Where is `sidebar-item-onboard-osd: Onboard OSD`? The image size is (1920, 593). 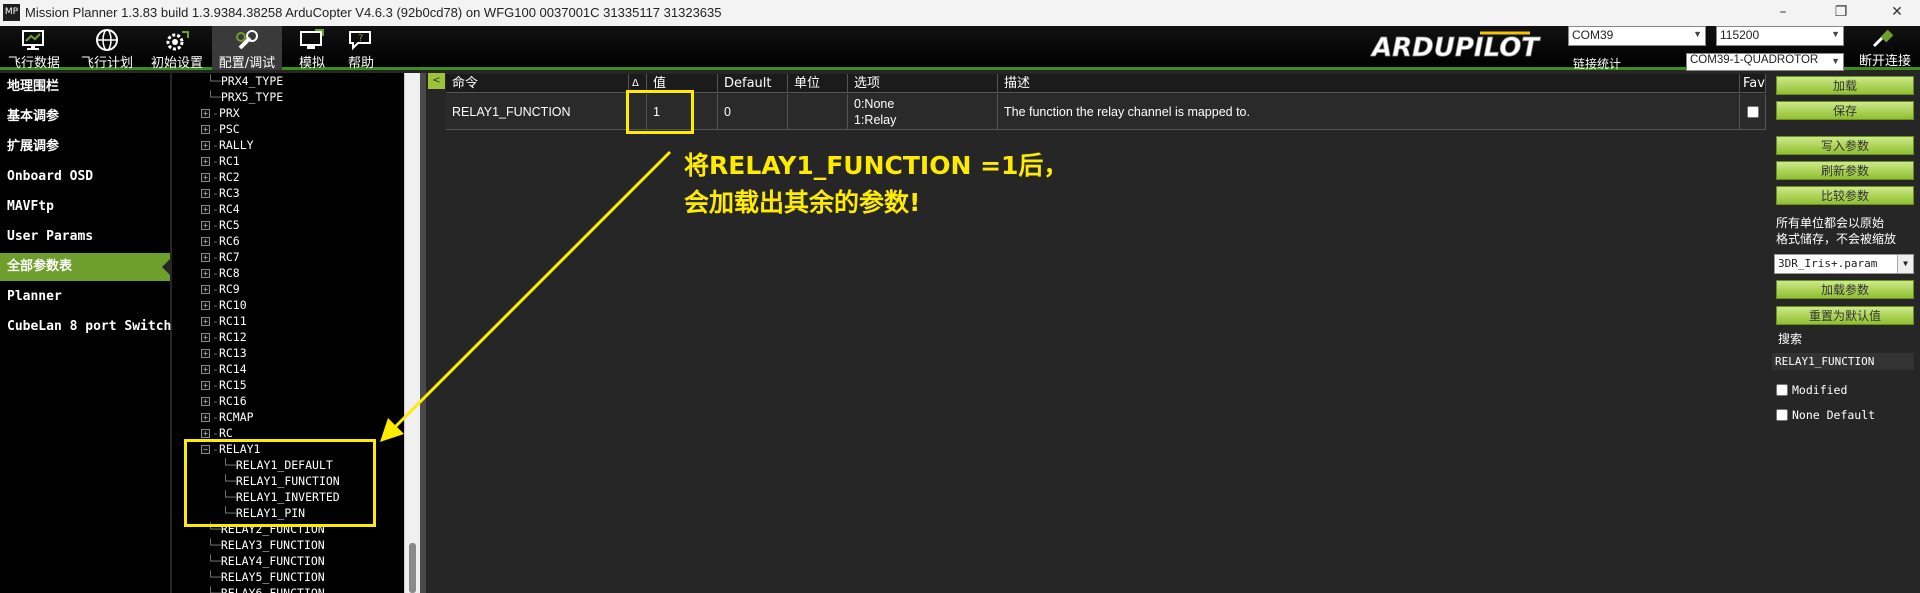 sidebar-item-onboard-osd: Onboard OSD is located at coordinates (85, 177).